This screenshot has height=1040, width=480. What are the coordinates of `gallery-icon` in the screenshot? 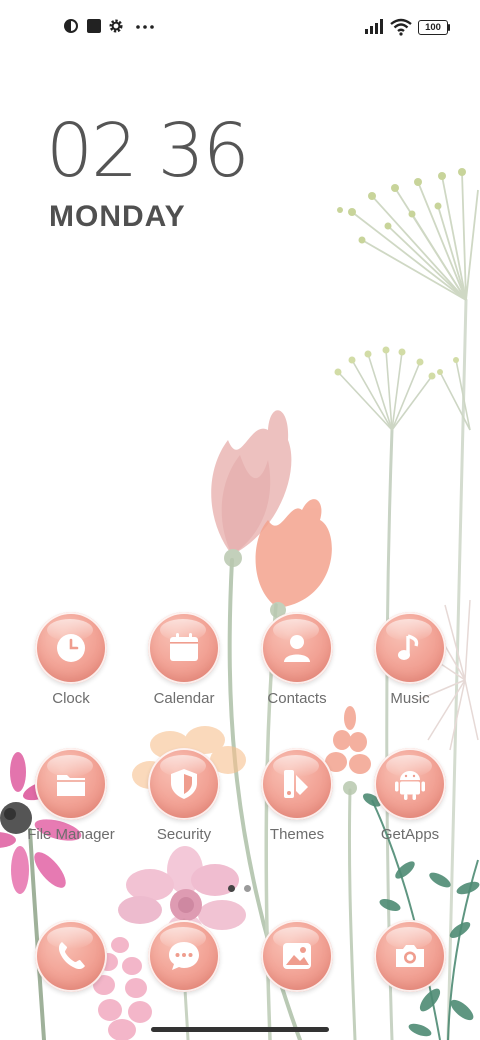 It's located at (297, 956).